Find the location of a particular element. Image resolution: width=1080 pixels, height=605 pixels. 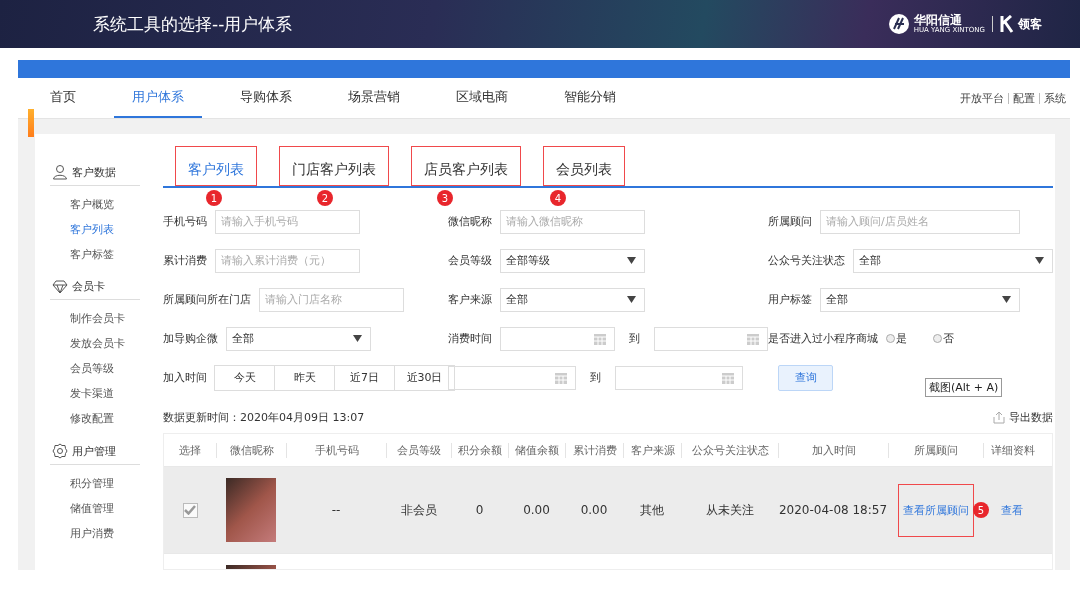

field-label: 加导购企微 is located at coordinates (190, 338).